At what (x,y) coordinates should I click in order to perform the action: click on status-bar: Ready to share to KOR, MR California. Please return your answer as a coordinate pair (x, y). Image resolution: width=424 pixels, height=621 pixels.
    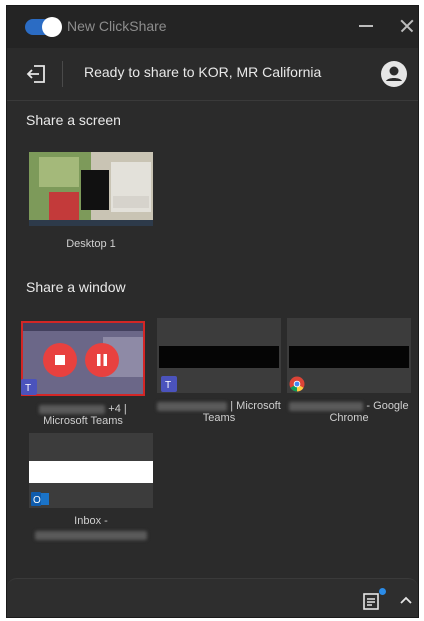
    Looking at the image, I should click on (212, 74).